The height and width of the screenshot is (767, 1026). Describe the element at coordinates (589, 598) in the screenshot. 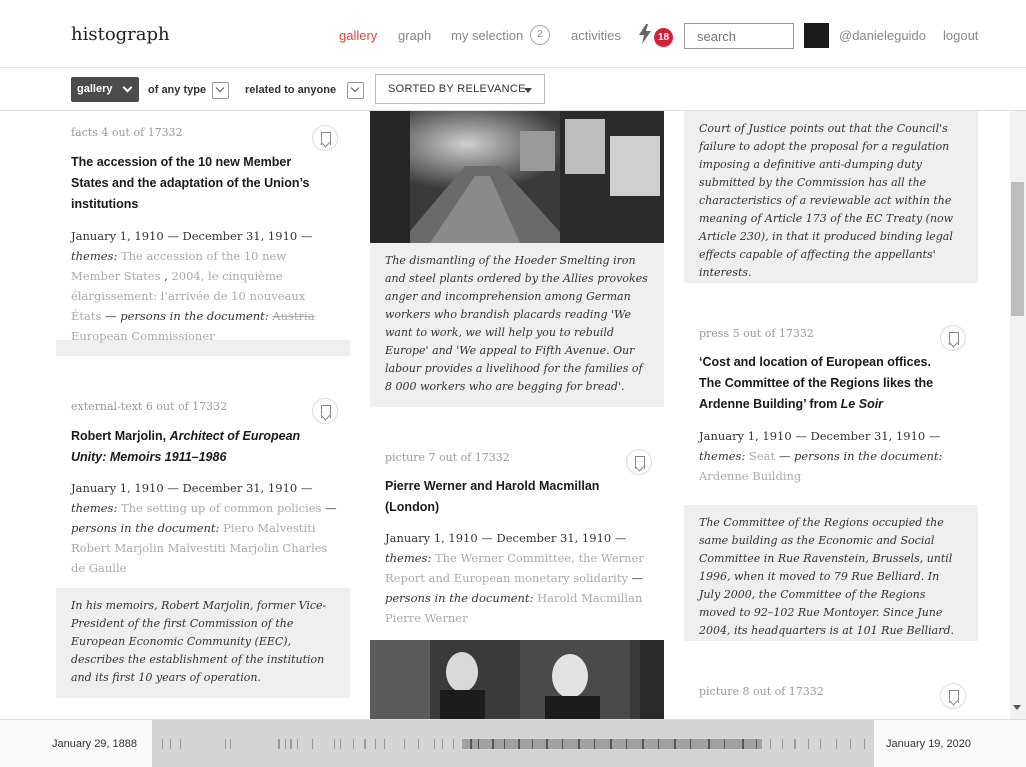

I see `person-tag: Harold Macmillan` at that location.